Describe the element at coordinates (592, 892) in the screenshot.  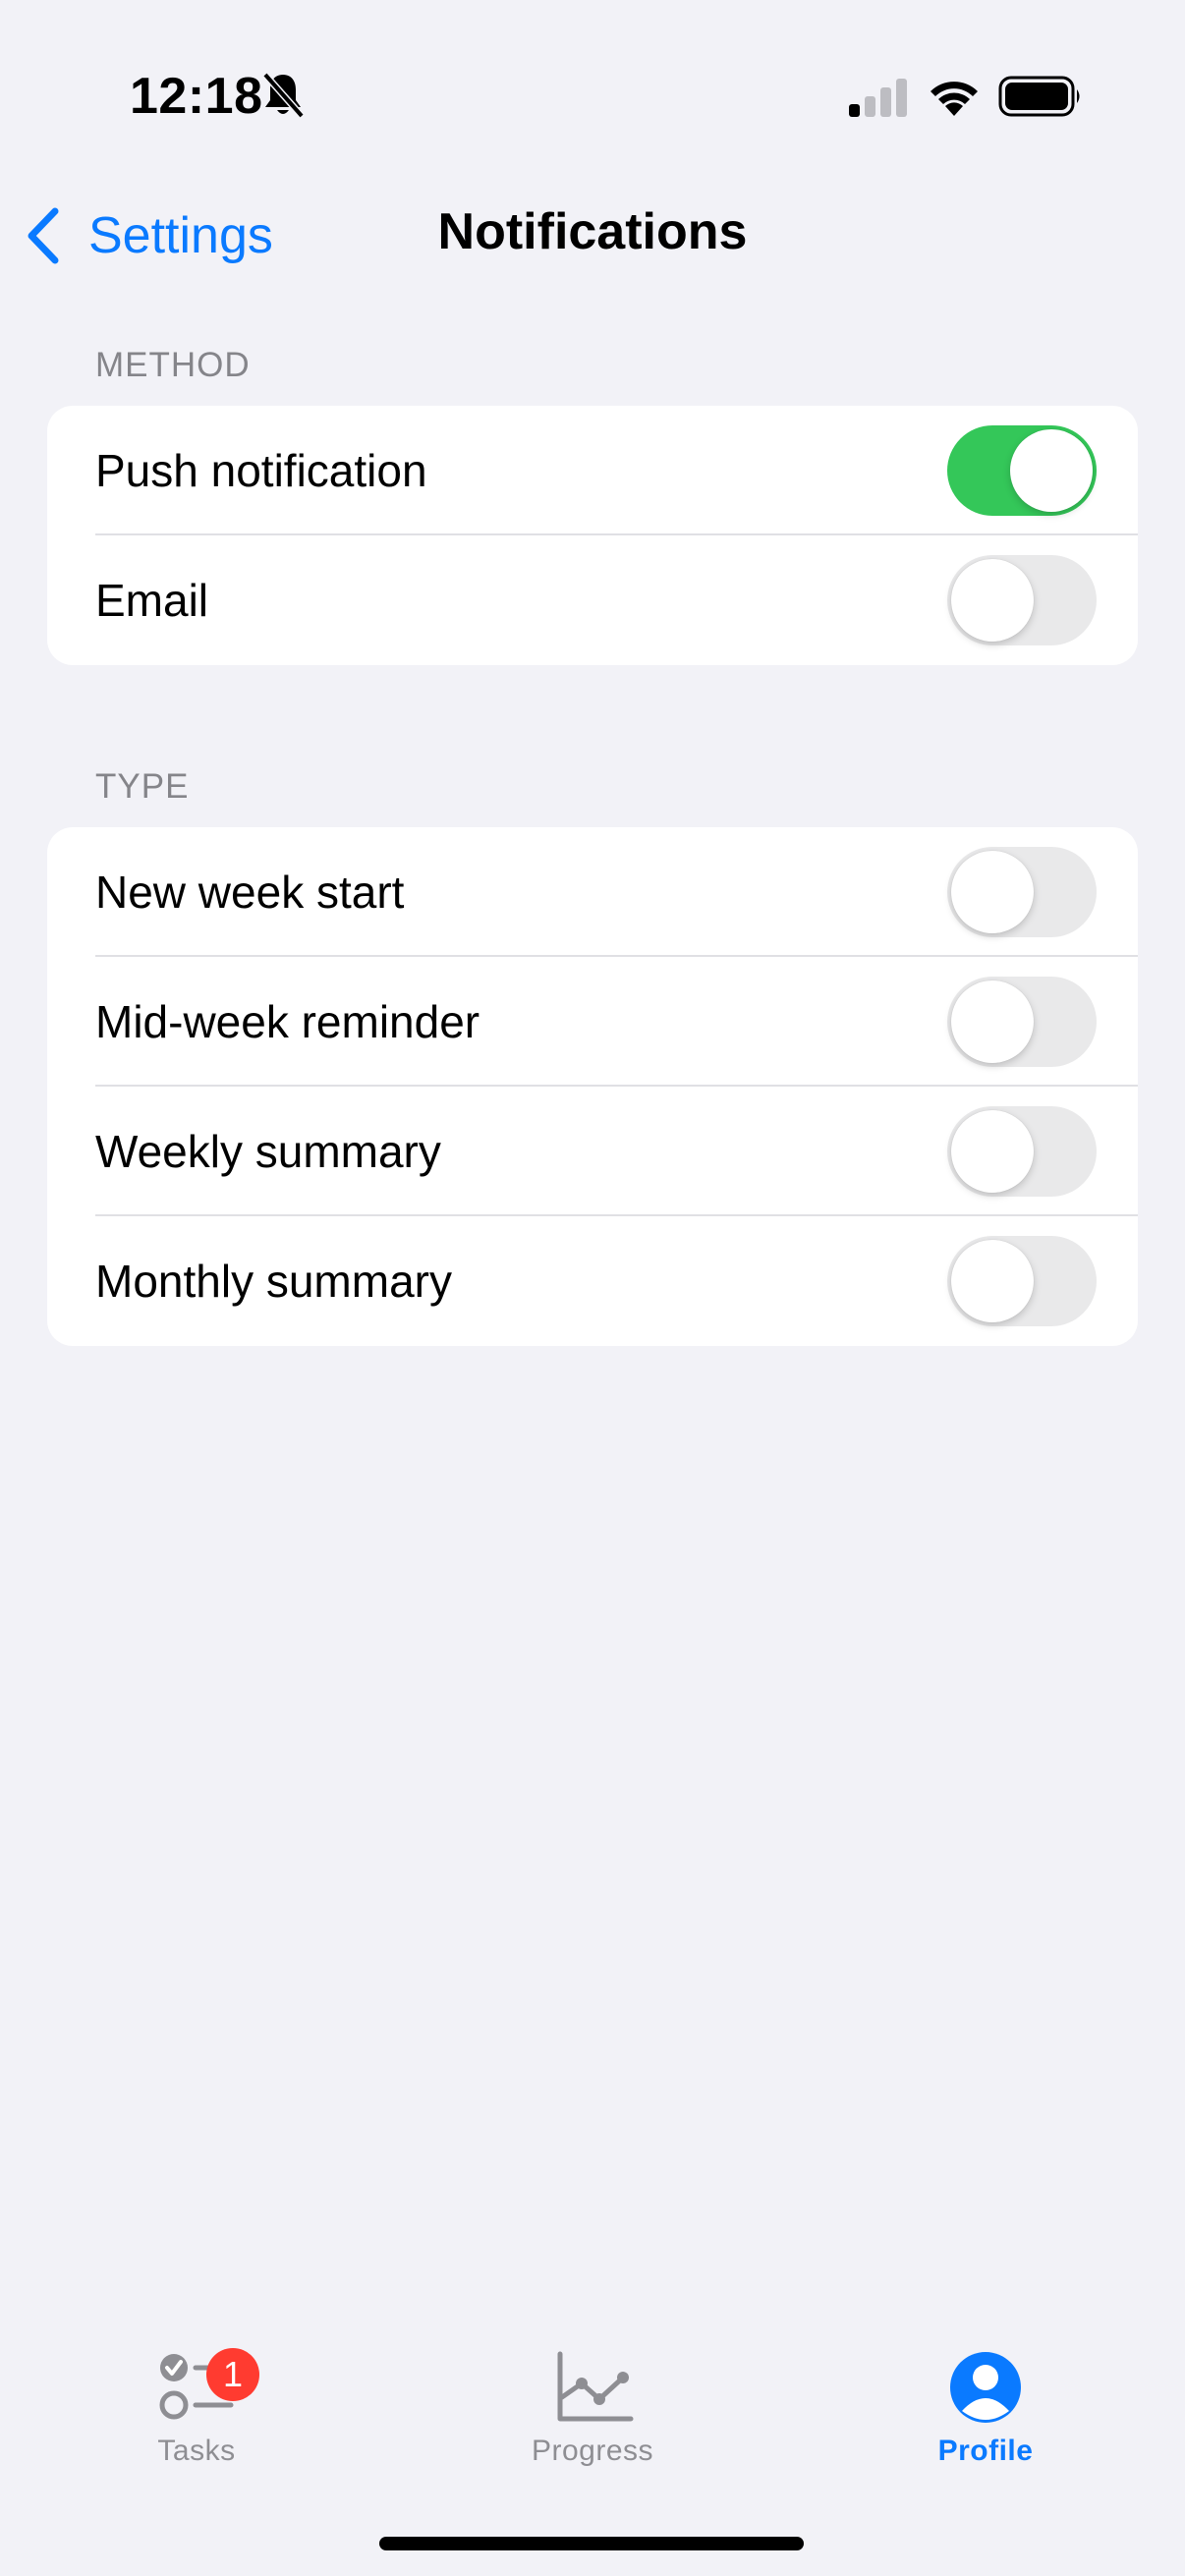
I see `new-week-start-row: New week start` at that location.